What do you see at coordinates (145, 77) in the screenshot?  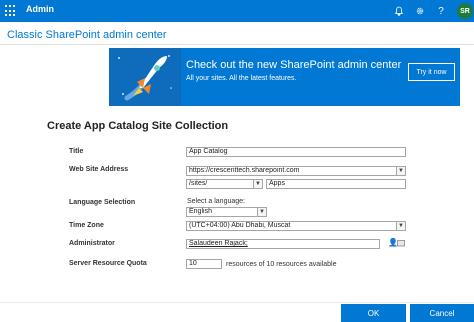 I see `rocket-icon` at bounding box center [145, 77].